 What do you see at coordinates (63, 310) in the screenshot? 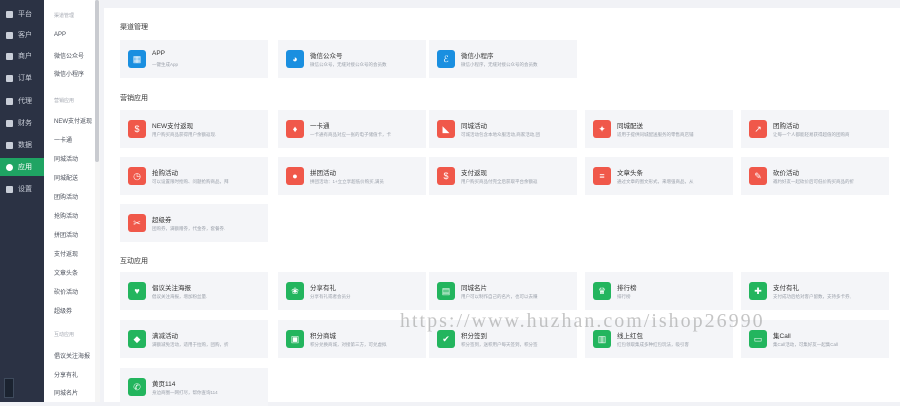
I see `sub-sidebar-item: 超级券` at bounding box center [63, 310].